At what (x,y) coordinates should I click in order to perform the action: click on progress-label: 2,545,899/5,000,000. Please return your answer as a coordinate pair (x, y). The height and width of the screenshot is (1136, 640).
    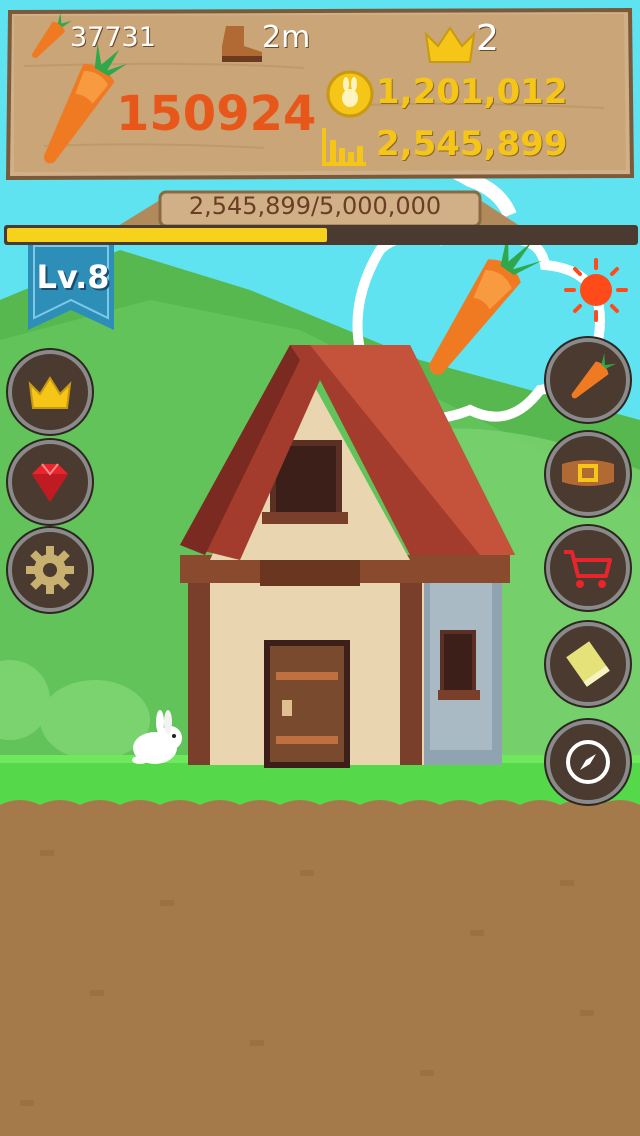
    Looking at the image, I should click on (315, 206).